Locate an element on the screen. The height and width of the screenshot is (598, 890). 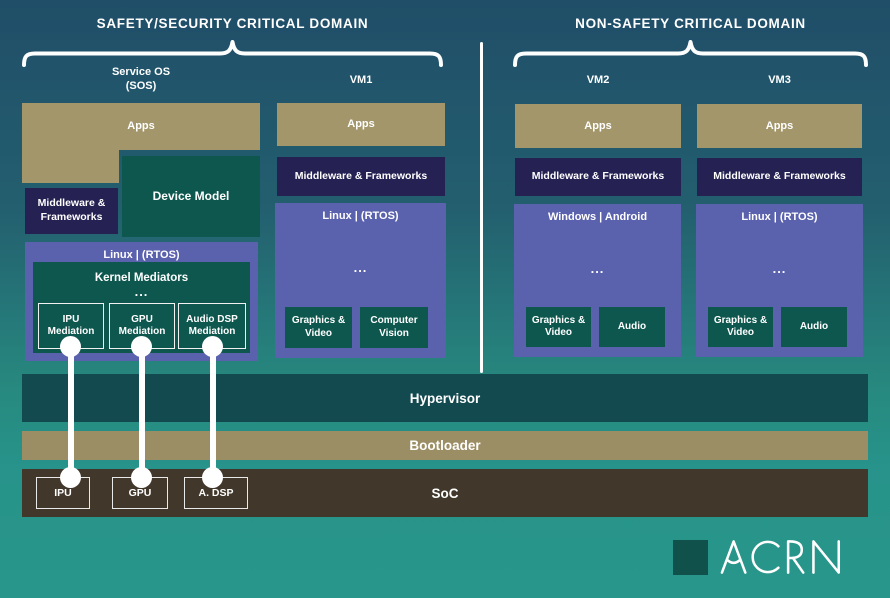
adsp-connector-line is located at coordinates (213, 411).